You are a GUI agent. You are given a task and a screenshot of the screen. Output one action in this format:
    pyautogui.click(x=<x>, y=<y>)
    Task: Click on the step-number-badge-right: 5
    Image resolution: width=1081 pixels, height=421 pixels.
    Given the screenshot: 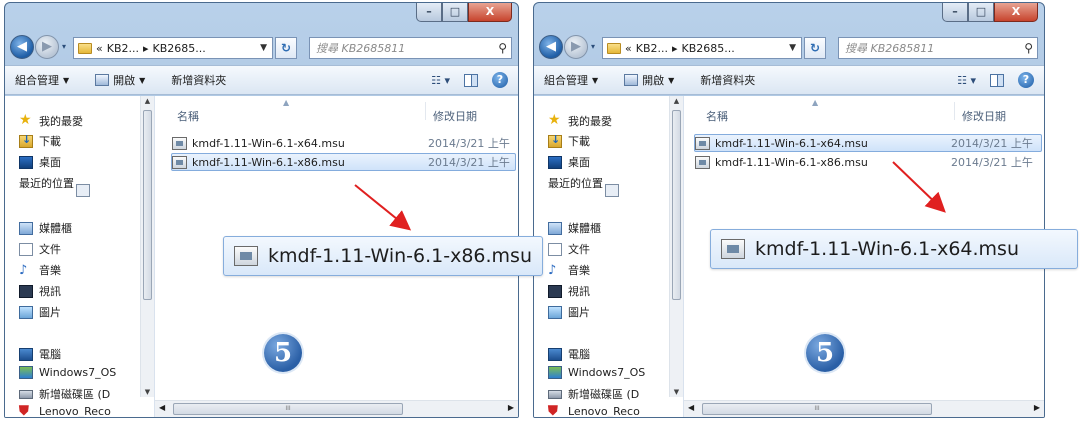 What is the action you would take?
    pyautogui.click(x=825, y=353)
    